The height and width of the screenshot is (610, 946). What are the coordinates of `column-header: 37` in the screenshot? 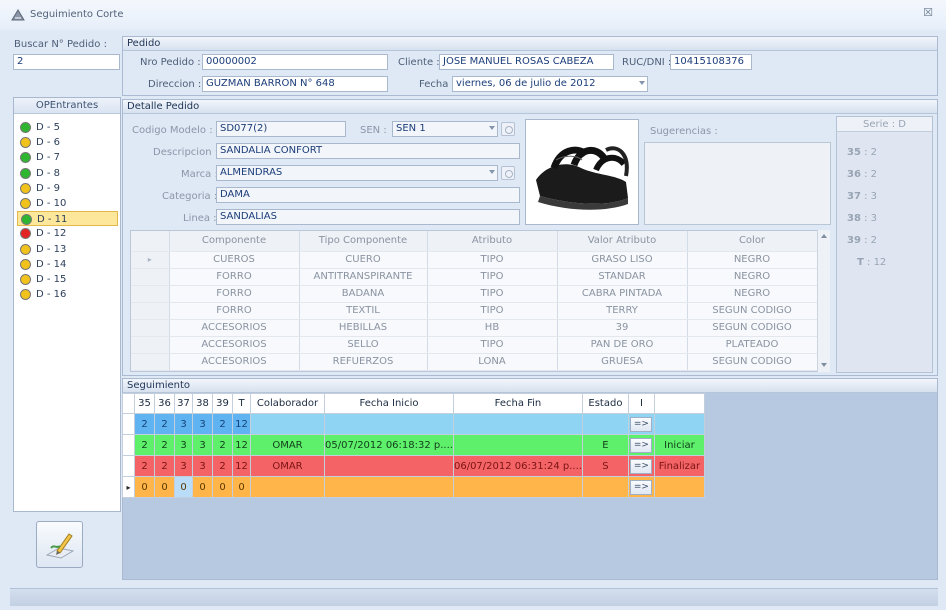 It's located at (183, 403).